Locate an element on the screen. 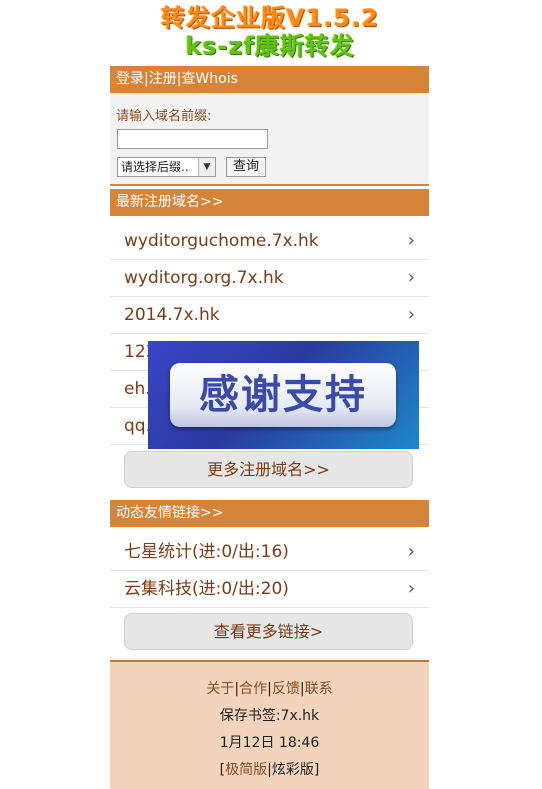 This screenshot has width=542, height=789. list-item: 云集科技(进:0/出:20) › is located at coordinates (269, 589).